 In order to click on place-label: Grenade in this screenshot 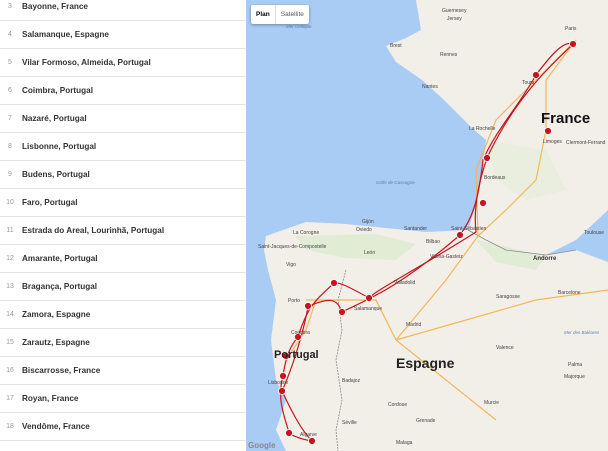, I will do `click(426, 421)`.